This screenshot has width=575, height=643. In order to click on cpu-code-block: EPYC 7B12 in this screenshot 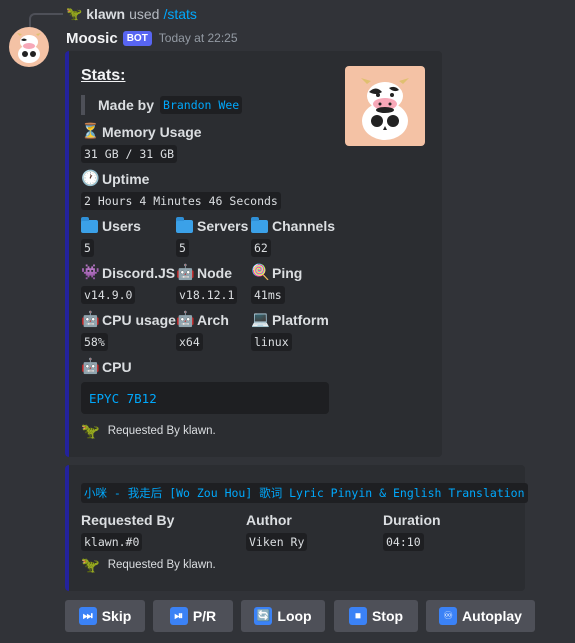, I will do `click(205, 398)`.